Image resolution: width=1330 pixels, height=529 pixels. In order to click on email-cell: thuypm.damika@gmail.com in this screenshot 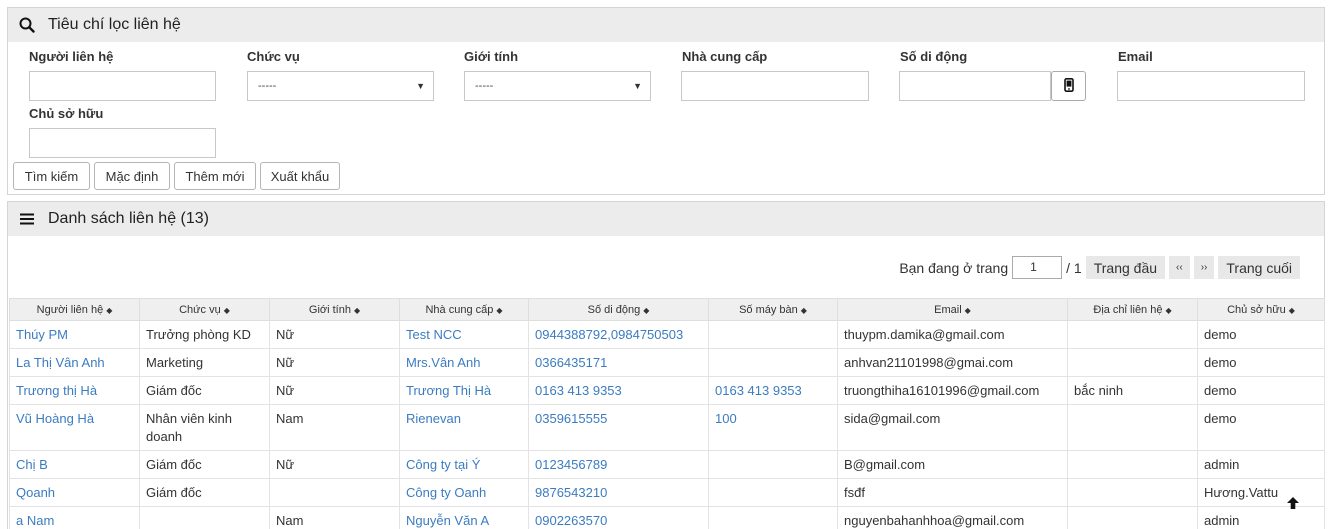, I will do `click(952, 334)`.